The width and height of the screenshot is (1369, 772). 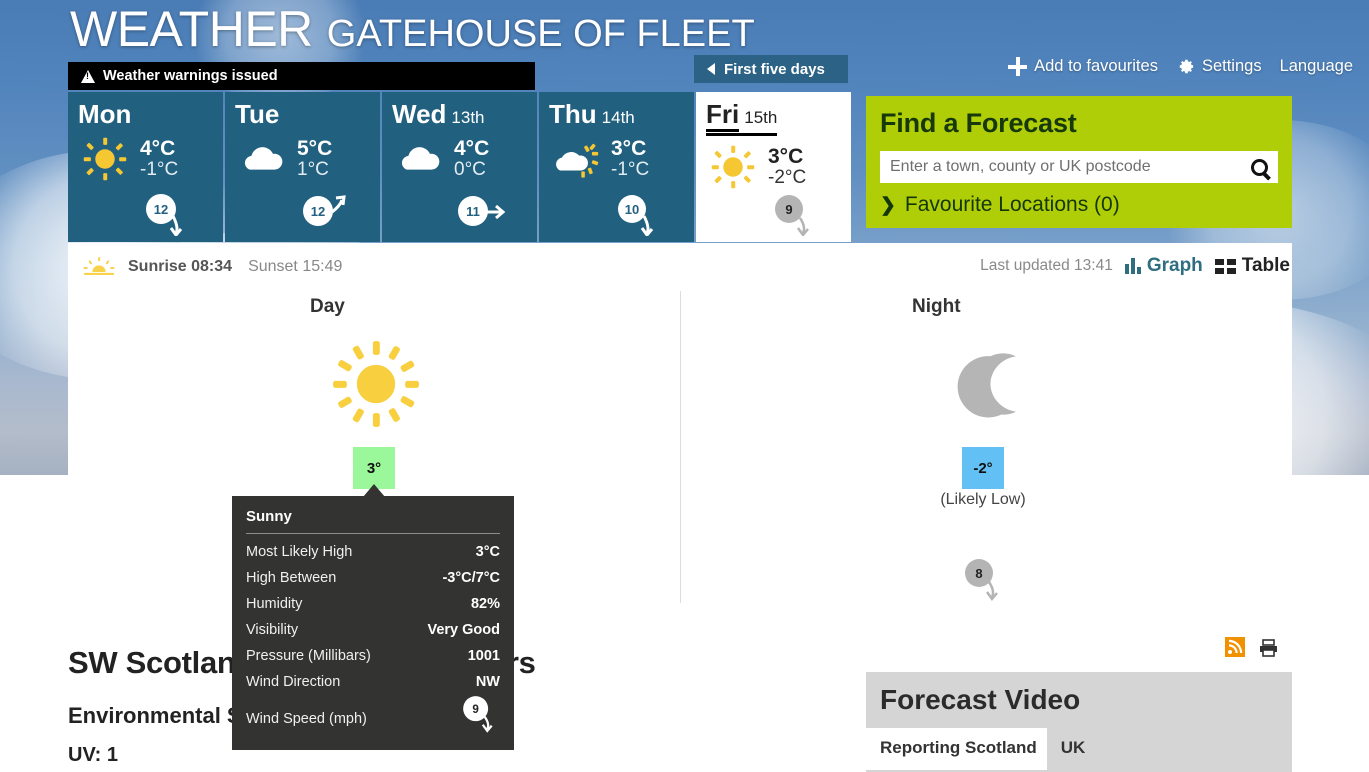 What do you see at coordinates (88, 76) in the screenshot?
I see `warning-triangle-icon` at bounding box center [88, 76].